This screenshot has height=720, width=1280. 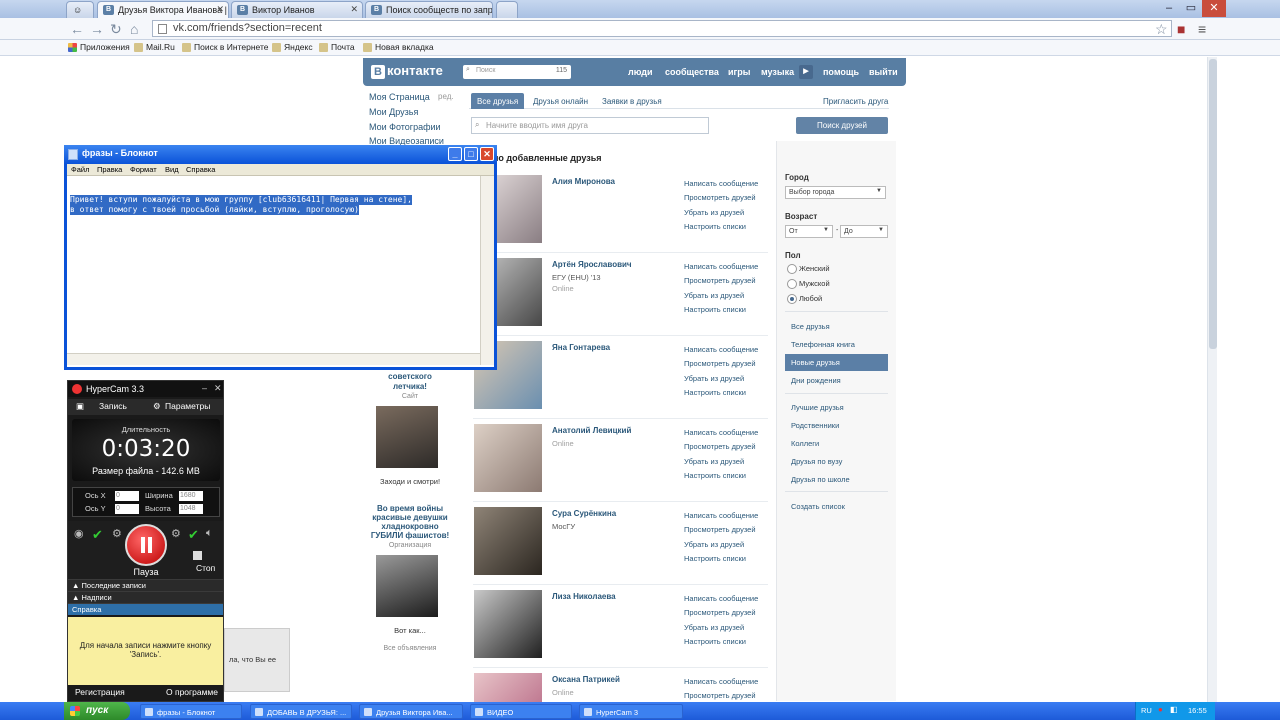 What do you see at coordinates (127, 496) in the screenshot?
I see `axis-x-input: 0` at bounding box center [127, 496].